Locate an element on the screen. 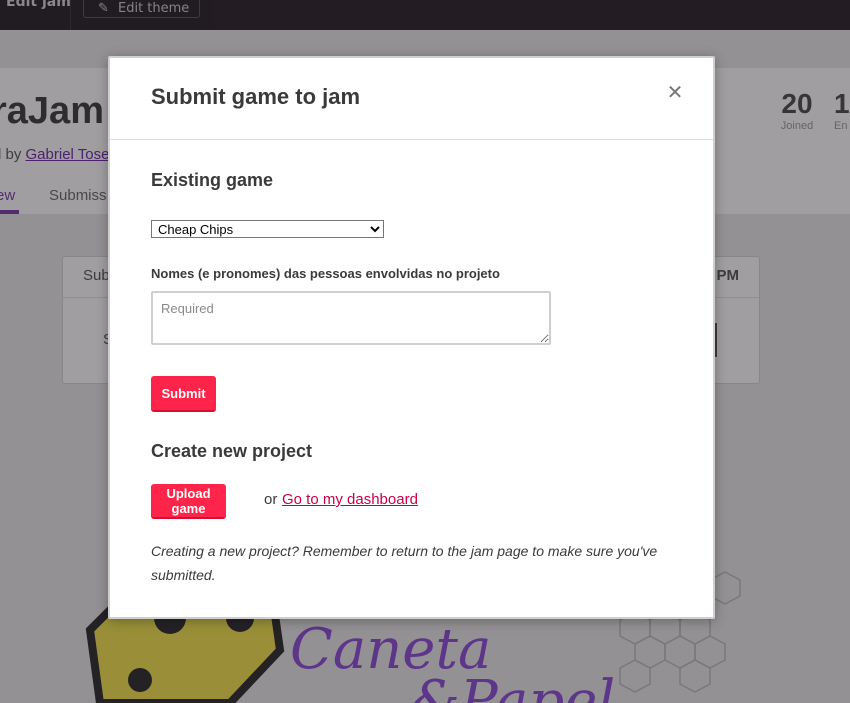  names-input is located at coordinates (351, 318).